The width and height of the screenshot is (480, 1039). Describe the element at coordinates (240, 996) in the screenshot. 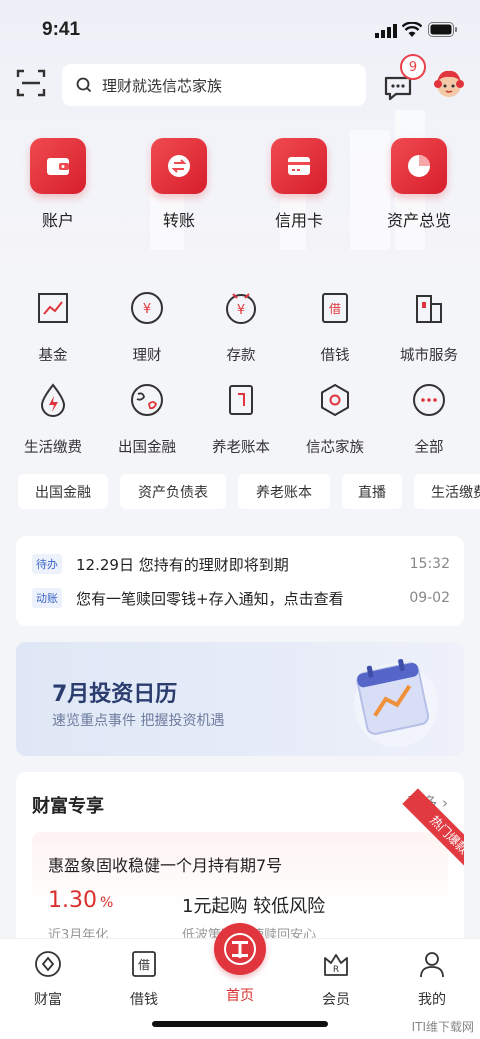

I see `tab-label: 首页` at that location.